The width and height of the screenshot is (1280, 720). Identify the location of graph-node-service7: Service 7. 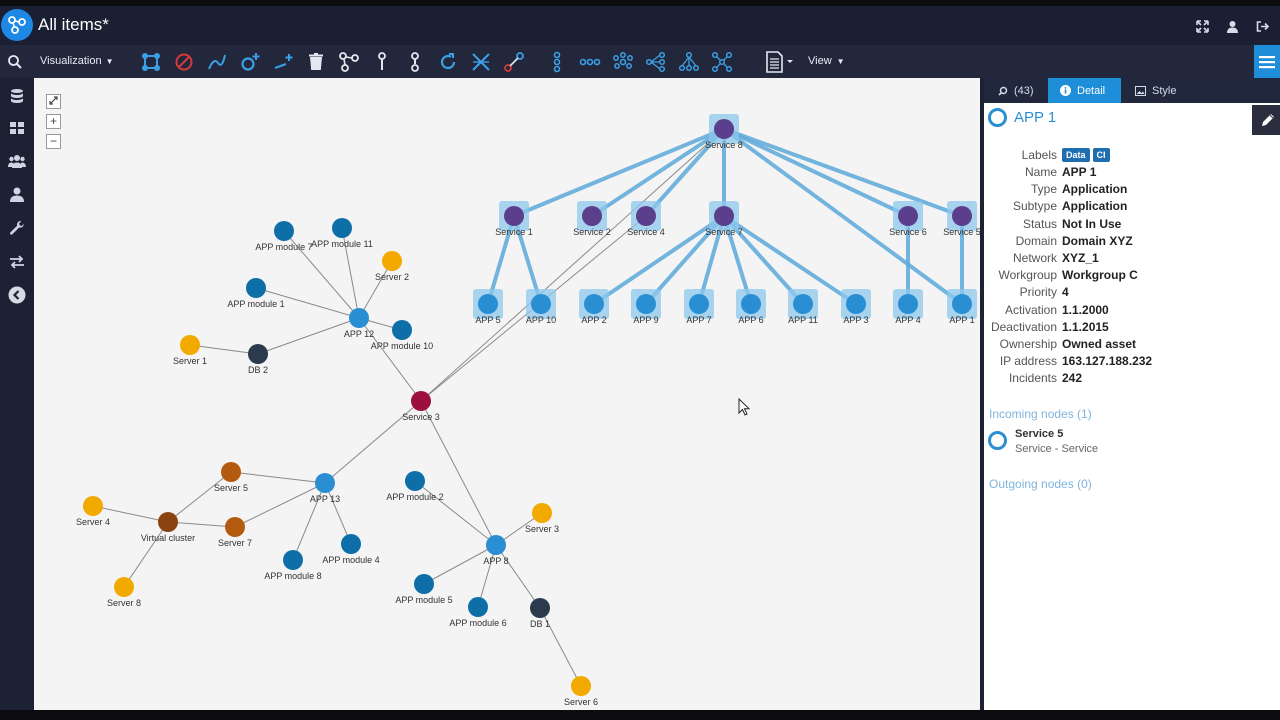
(724, 219).